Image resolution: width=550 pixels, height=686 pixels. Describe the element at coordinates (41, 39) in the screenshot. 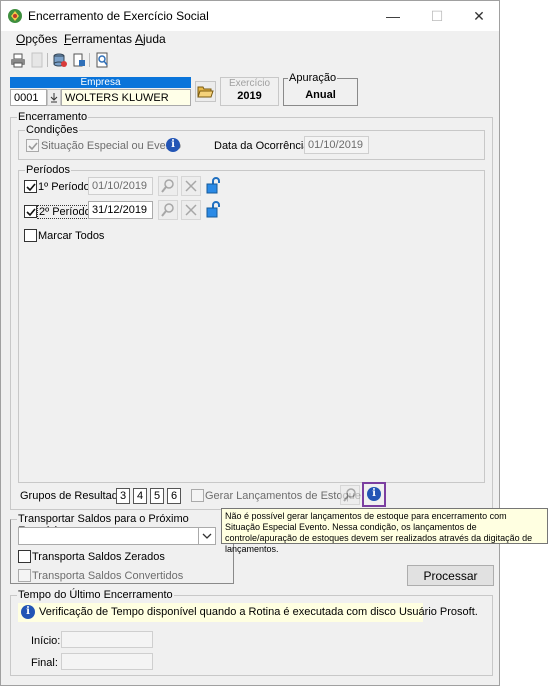

I see `menu-opcoes-label: pções` at that location.